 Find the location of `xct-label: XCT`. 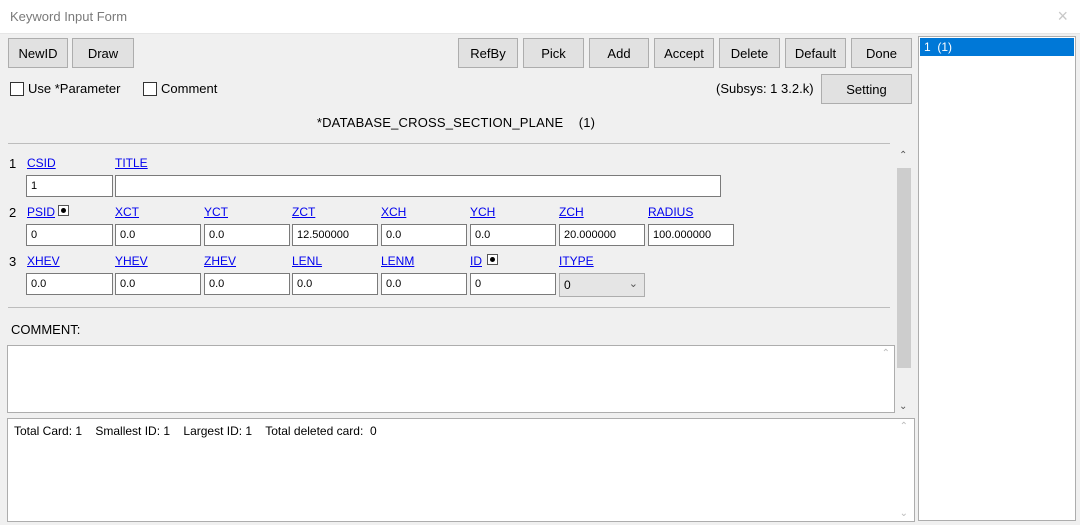

xct-label: XCT is located at coordinates (127, 212).